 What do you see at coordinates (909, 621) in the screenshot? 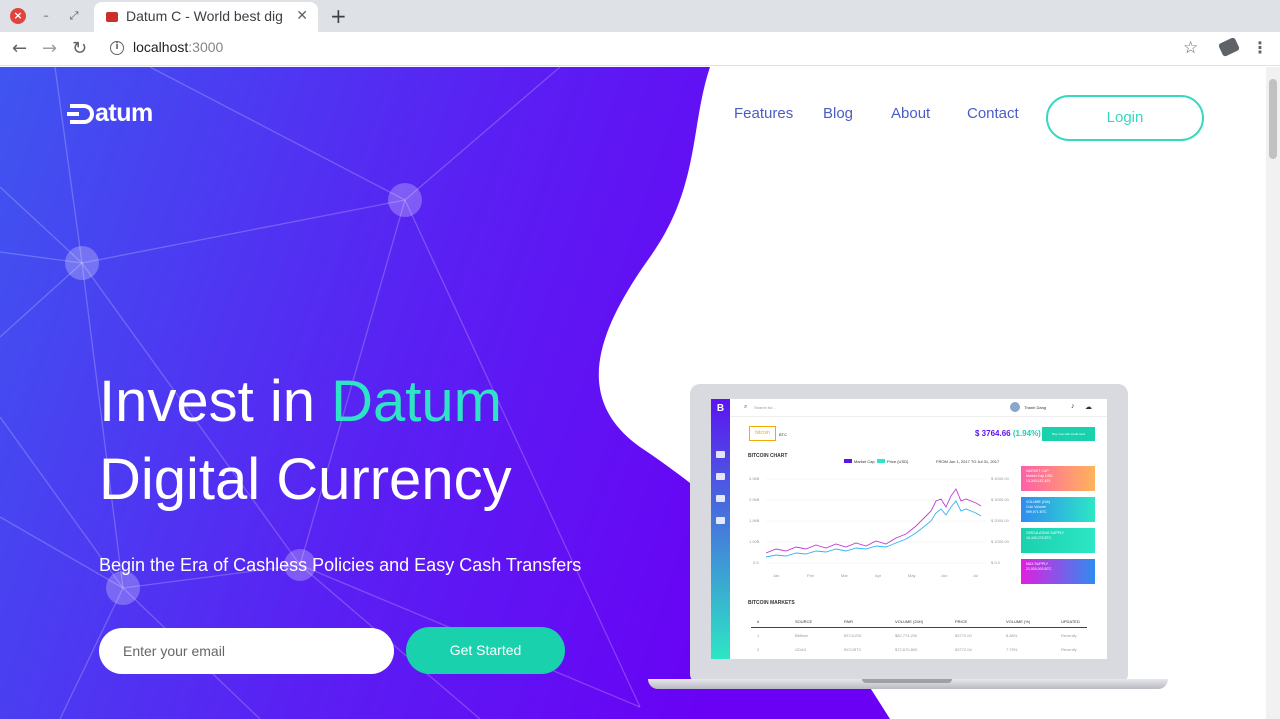
I see `th-volume: VOLUME (24H)` at bounding box center [909, 621].